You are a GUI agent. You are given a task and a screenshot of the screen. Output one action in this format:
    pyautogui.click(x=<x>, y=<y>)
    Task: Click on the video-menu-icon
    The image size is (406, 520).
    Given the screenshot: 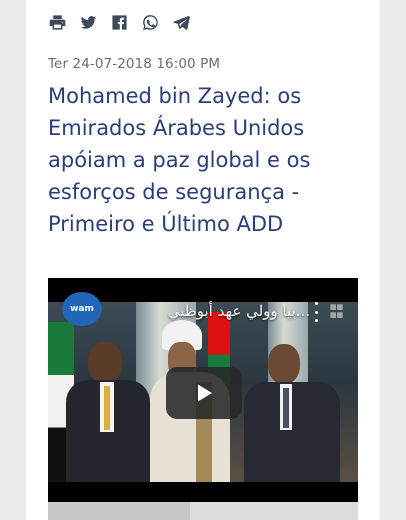 What is the action you would take?
    pyautogui.click(x=316, y=312)
    